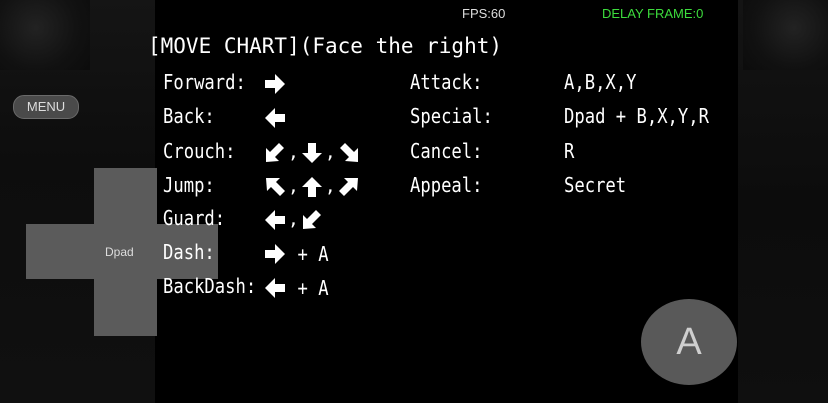 This screenshot has height=403, width=828. I want to click on move-label-special: Special:, so click(451, 116).